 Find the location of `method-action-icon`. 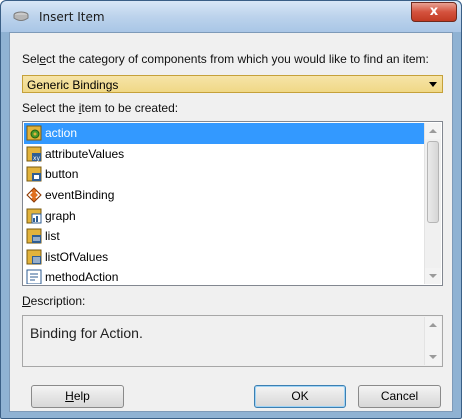

method-action-icon is located at coordinates (34, 276).